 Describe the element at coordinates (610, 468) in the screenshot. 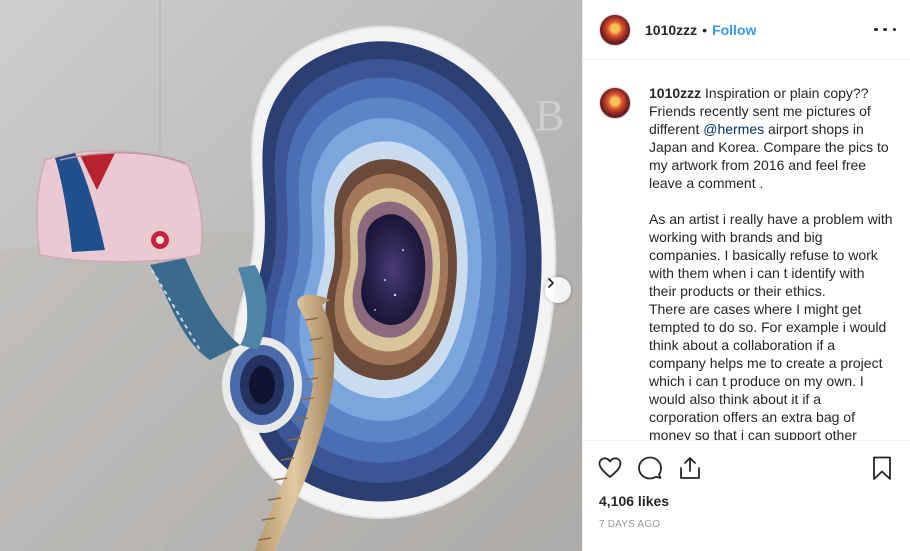

I see `heart-icon` at that location.